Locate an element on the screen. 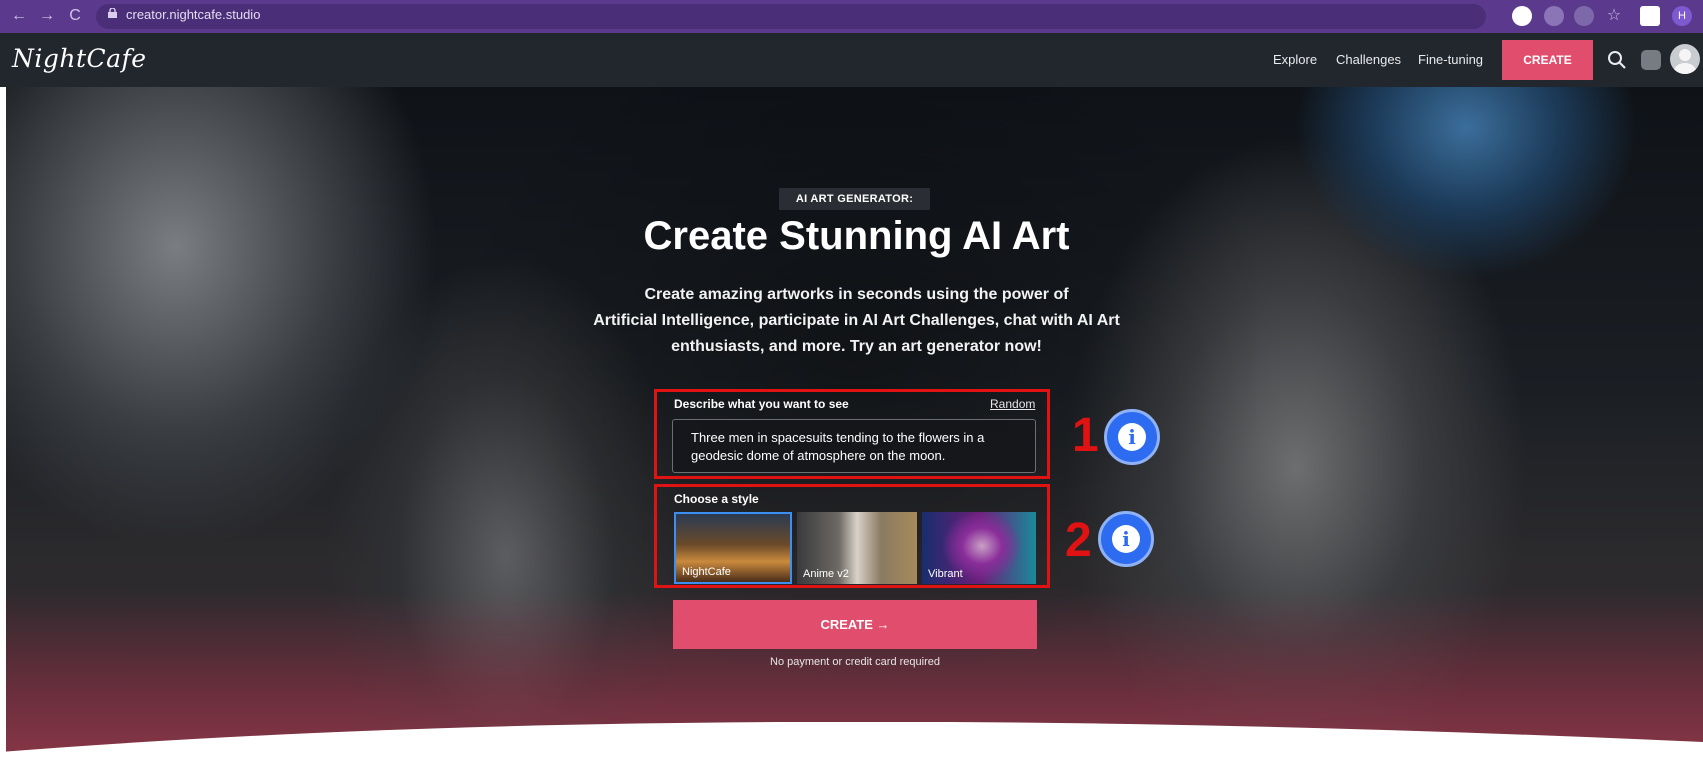 The height and width of the screenshot is (762, 1703). no-payment-note: No payment or credit card required is located at coordinates (855, 662).